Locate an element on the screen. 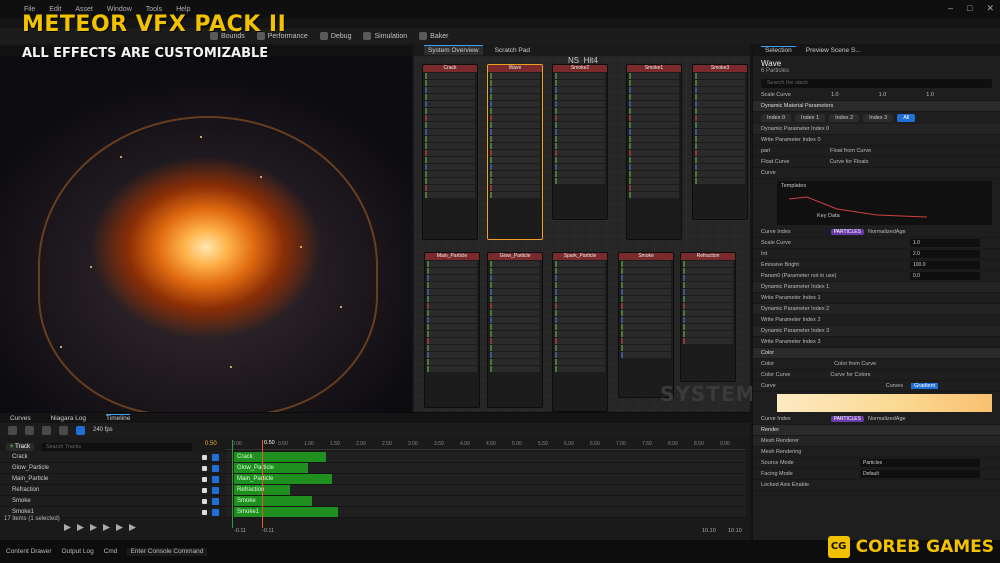  float-curve-row: Float Curve Curve for Floats is located at coordinates (876, 162).